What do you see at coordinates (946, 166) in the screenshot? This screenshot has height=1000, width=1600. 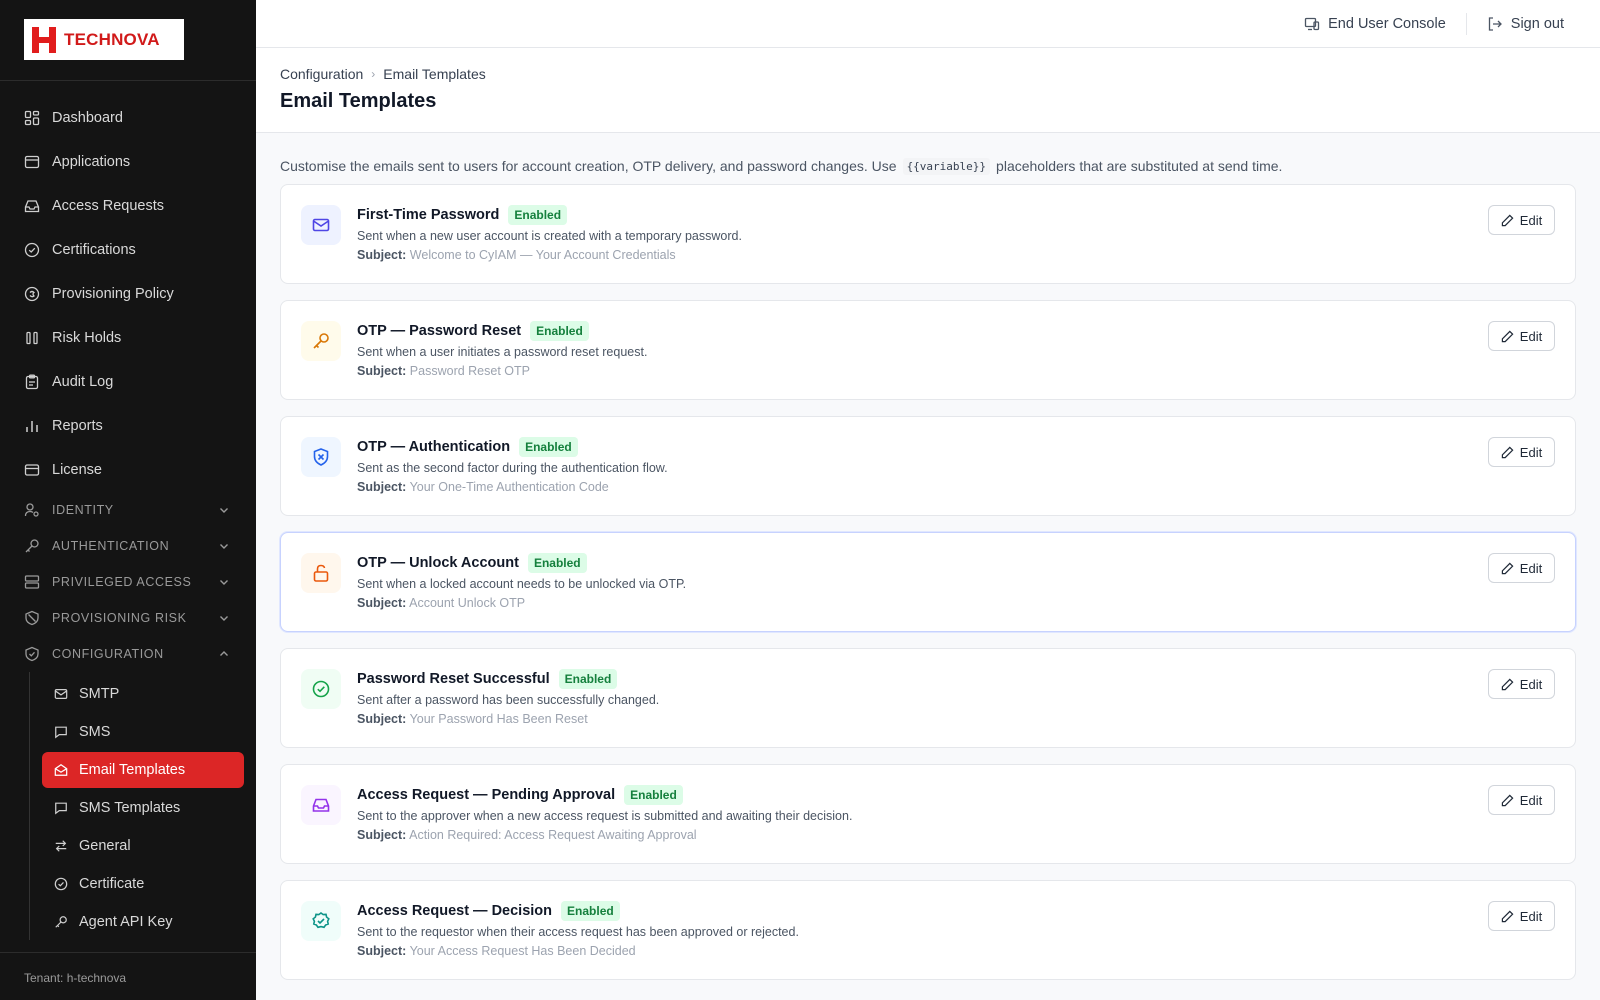 I see `variable-placeholder-code: {{variable}}` at bounding box center [946, 166].